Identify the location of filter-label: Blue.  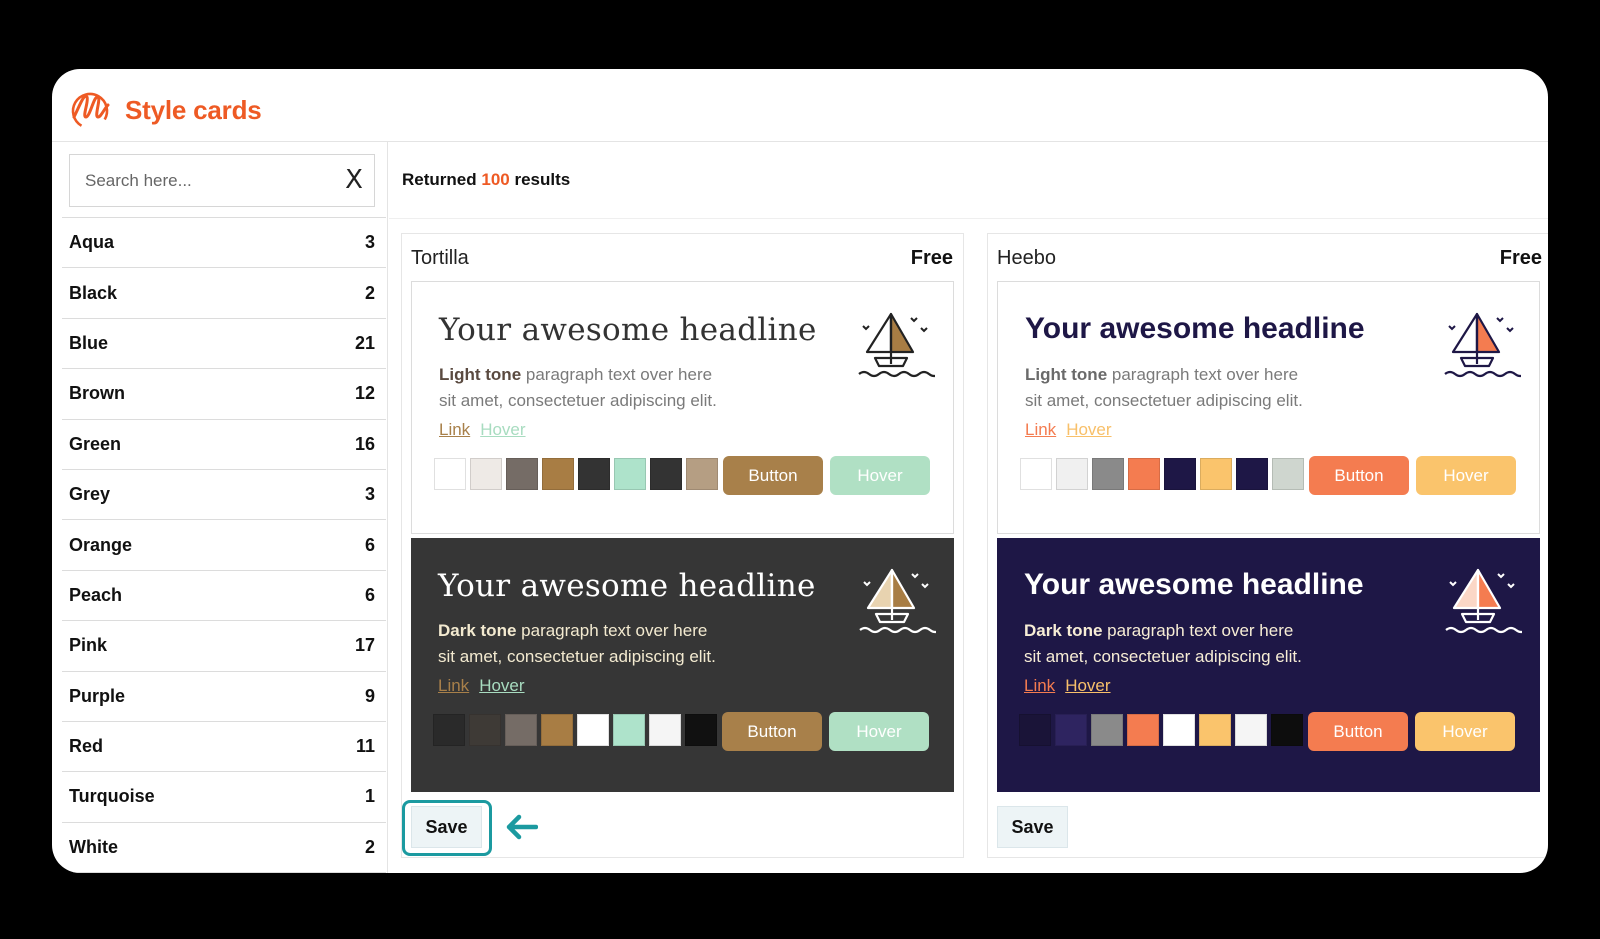
(89, 342).